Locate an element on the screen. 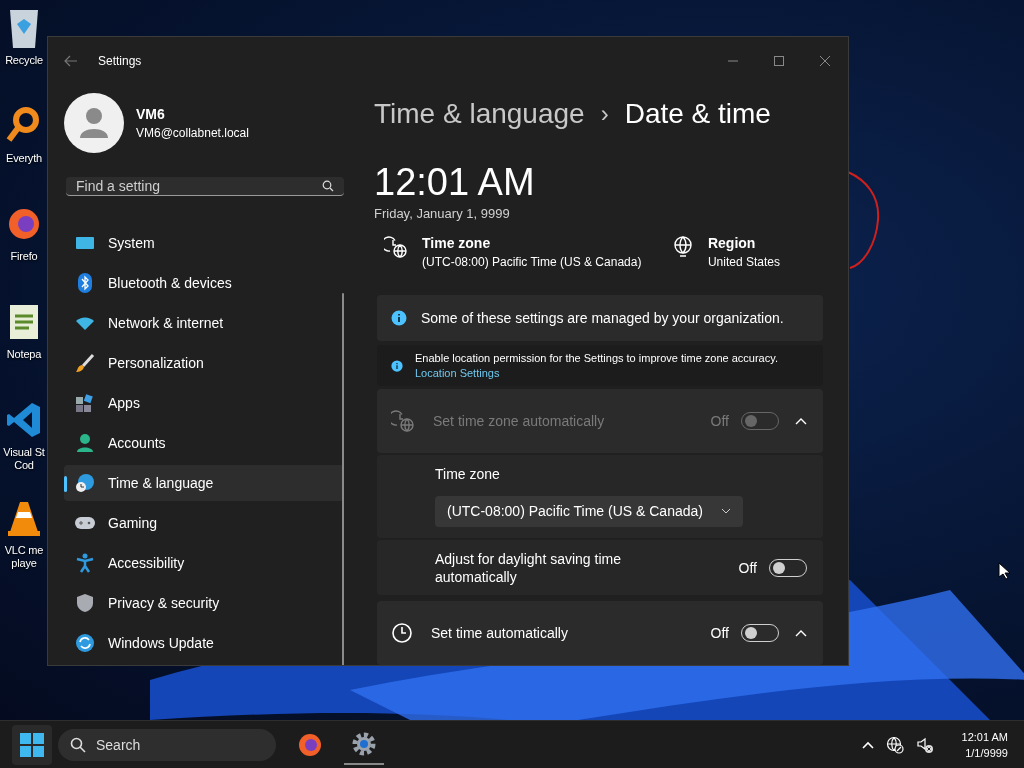 This screenshot has height=768, width=1024. taskbar-search: Search is located at coordinates (167, 744).